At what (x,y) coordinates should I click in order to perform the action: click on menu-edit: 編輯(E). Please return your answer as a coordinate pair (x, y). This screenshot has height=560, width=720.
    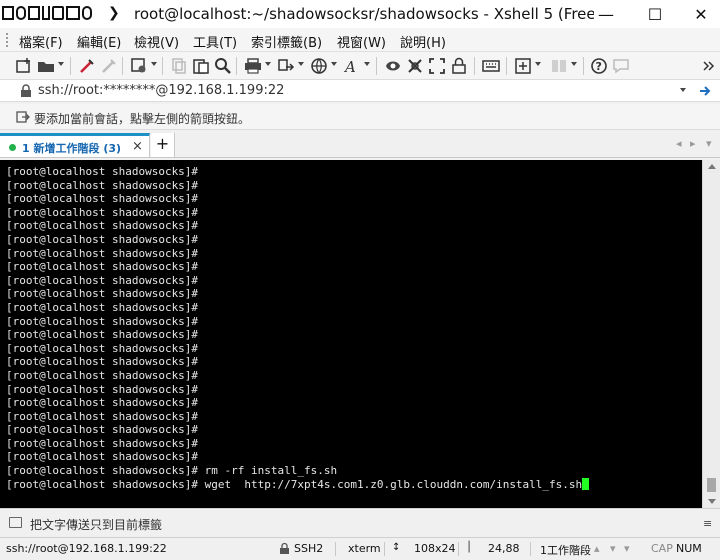
    Looking at the image, I should click on (99, 41).